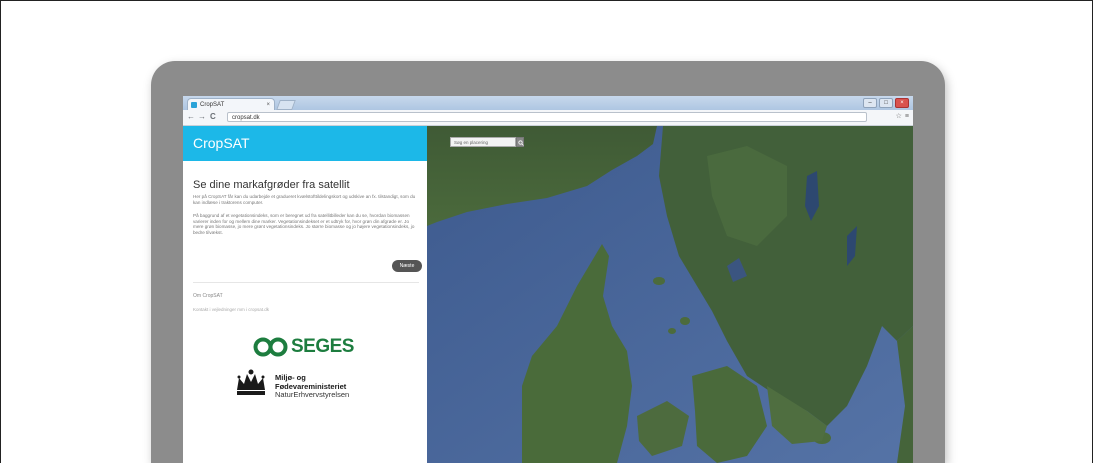 The image size is (1095, 463). Describe the element at coordinates (548, 103) in the screenshot. I see `browser-tab-bar: CropSAT × – □ ×` at that location.